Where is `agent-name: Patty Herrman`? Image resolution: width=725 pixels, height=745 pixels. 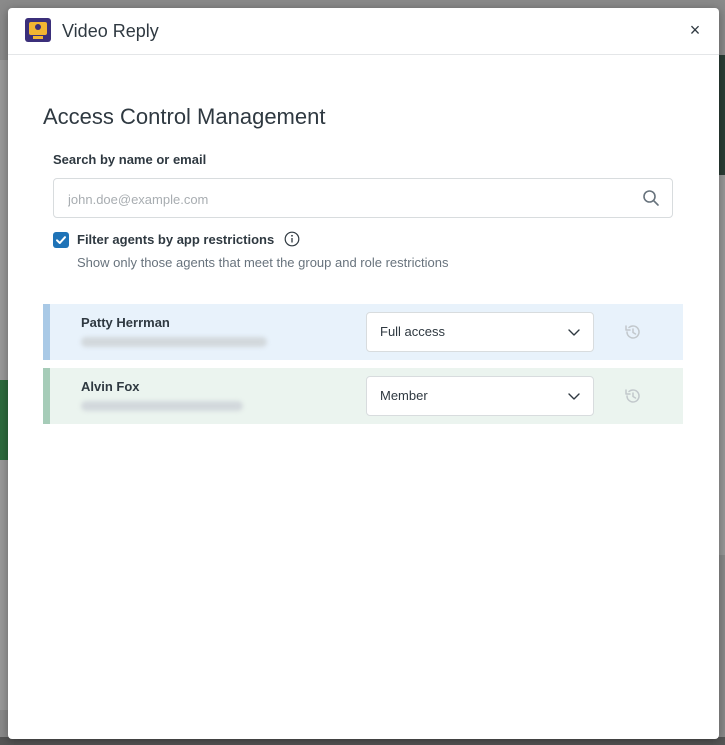
agent-name: Patty Herrman is located at coordinates (125, 322).